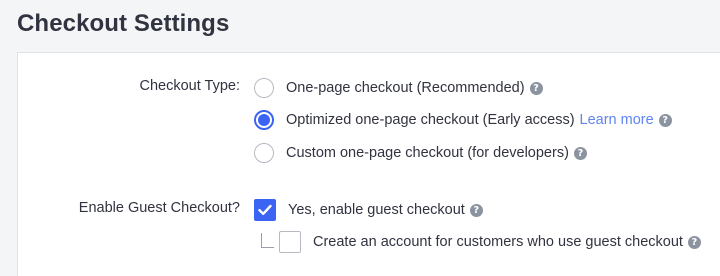  I want to click on radio-optimized, so click(264, 120).